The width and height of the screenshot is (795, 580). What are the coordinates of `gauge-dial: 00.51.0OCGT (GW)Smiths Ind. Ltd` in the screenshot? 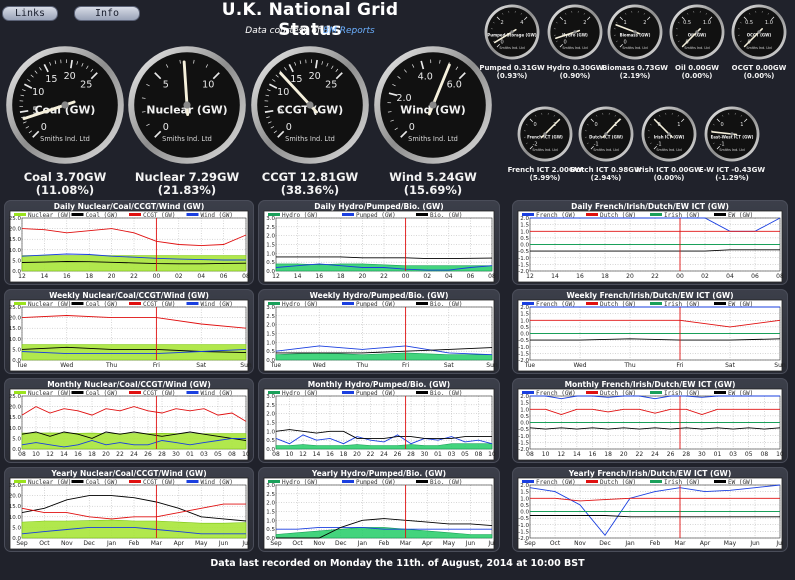 It's located at (759, 32).